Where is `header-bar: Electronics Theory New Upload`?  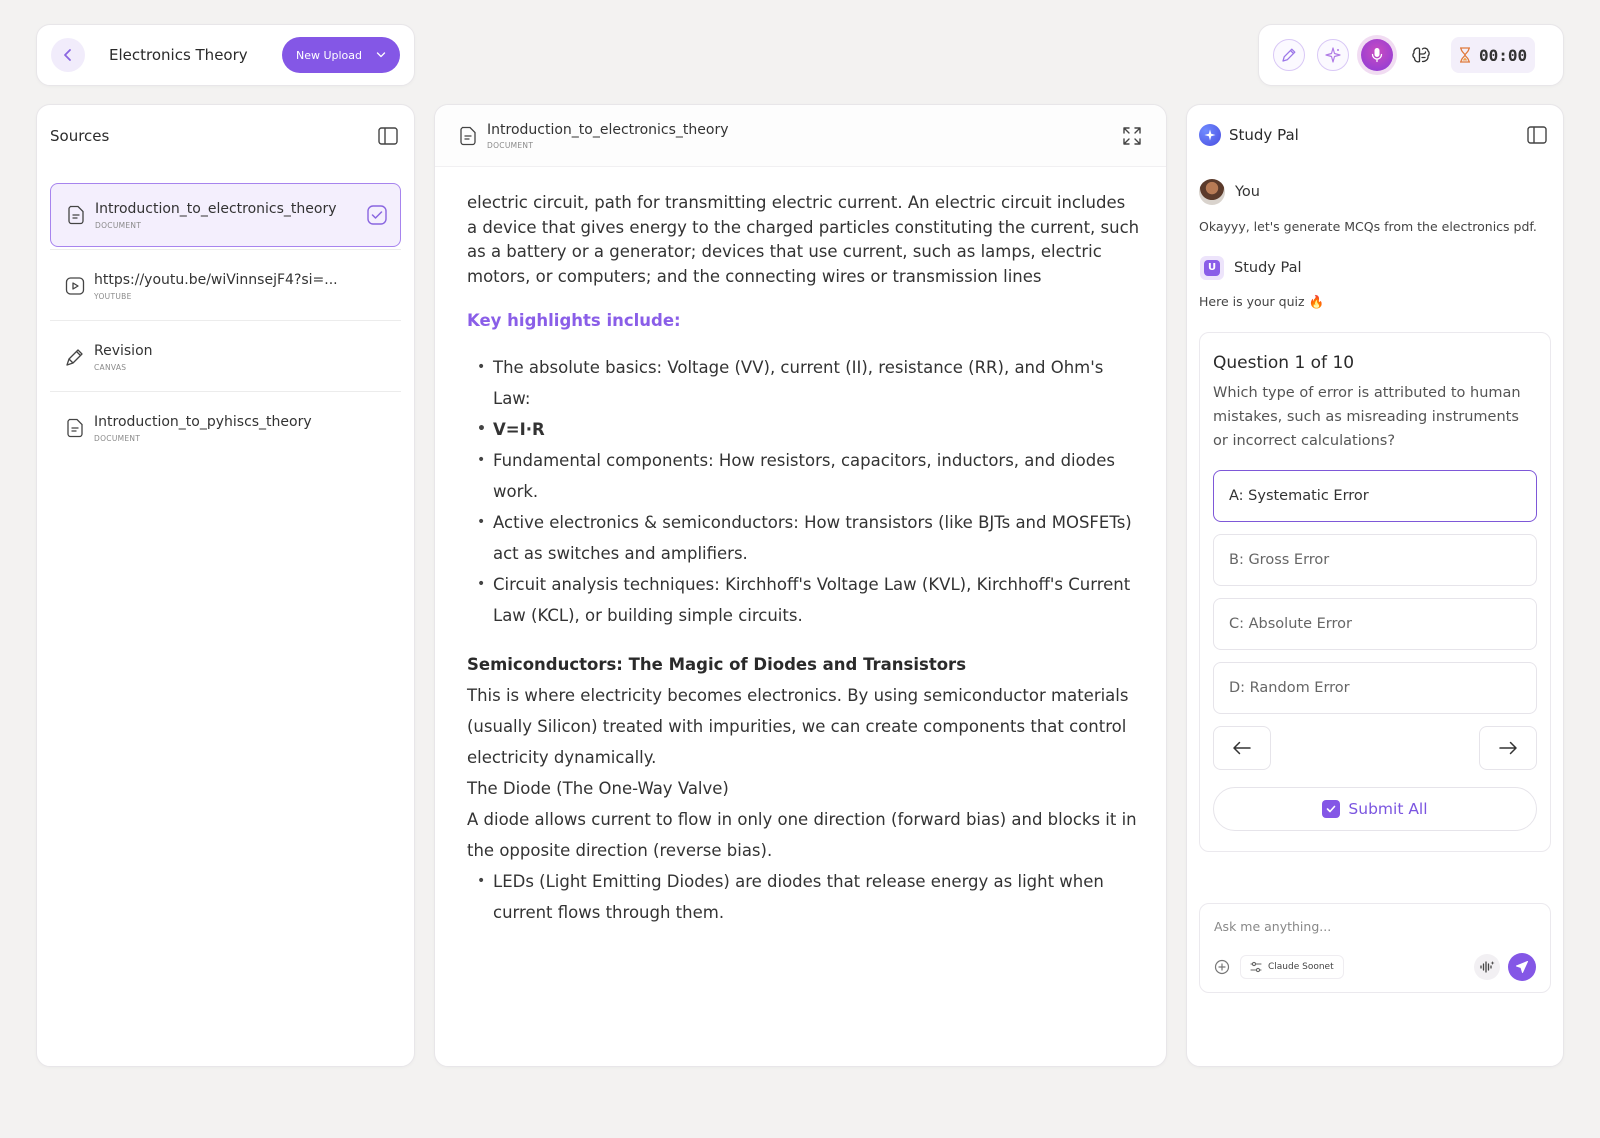
header-bar: Electronics Theory New Upload is located at coordinates (225, 55).